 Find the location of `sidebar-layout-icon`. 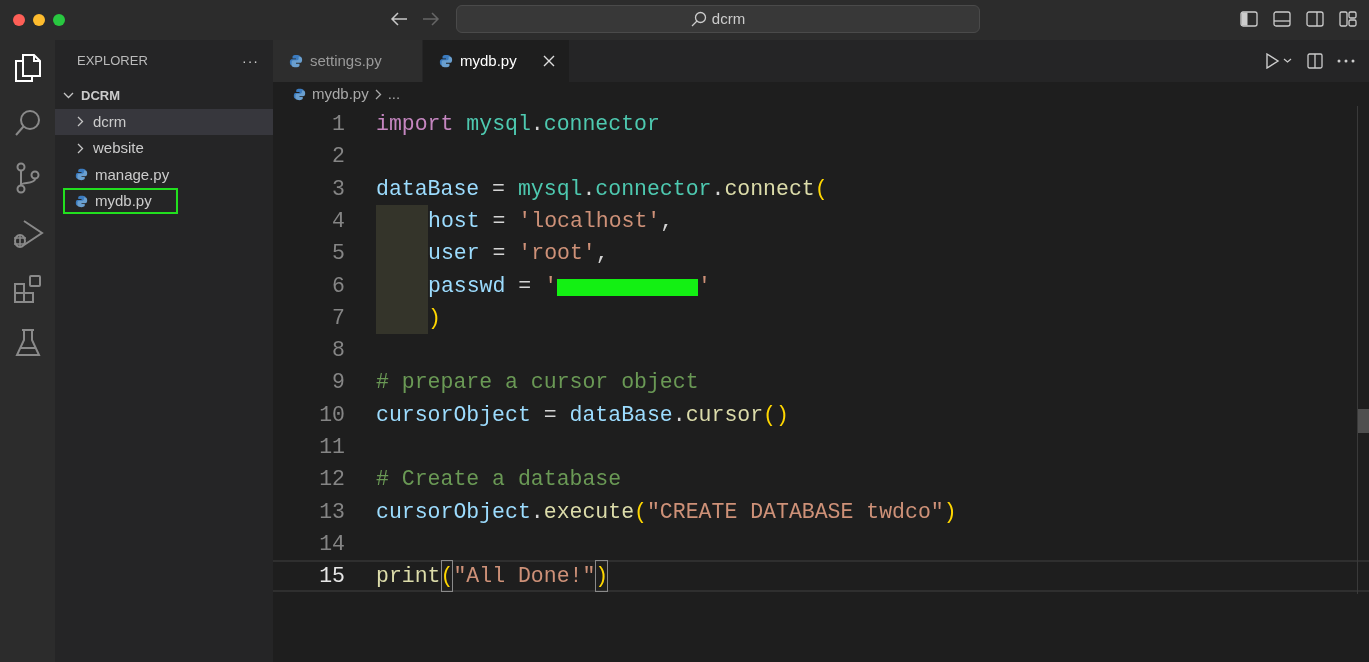

sidebar-layout-icon is located at coordinates (1249, 19).